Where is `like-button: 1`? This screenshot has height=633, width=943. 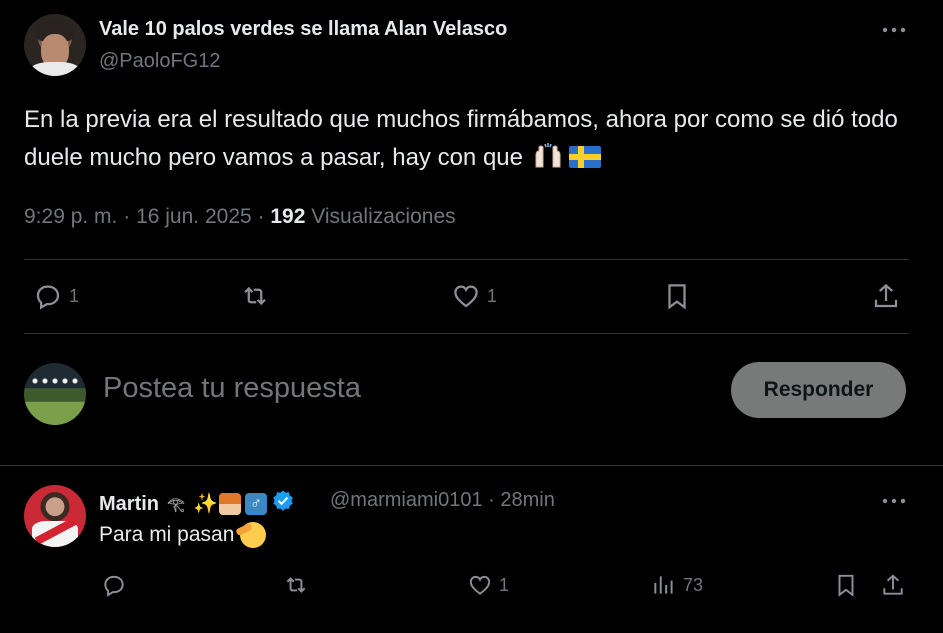 like-button: 1 is located at coordinates (474, 296).